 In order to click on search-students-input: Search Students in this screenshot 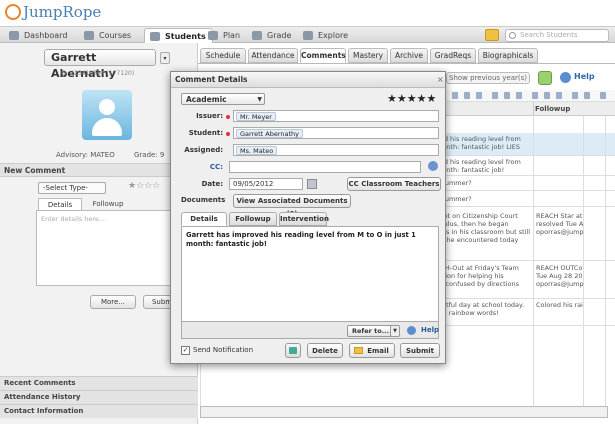, I will do `click(557, 35)`.